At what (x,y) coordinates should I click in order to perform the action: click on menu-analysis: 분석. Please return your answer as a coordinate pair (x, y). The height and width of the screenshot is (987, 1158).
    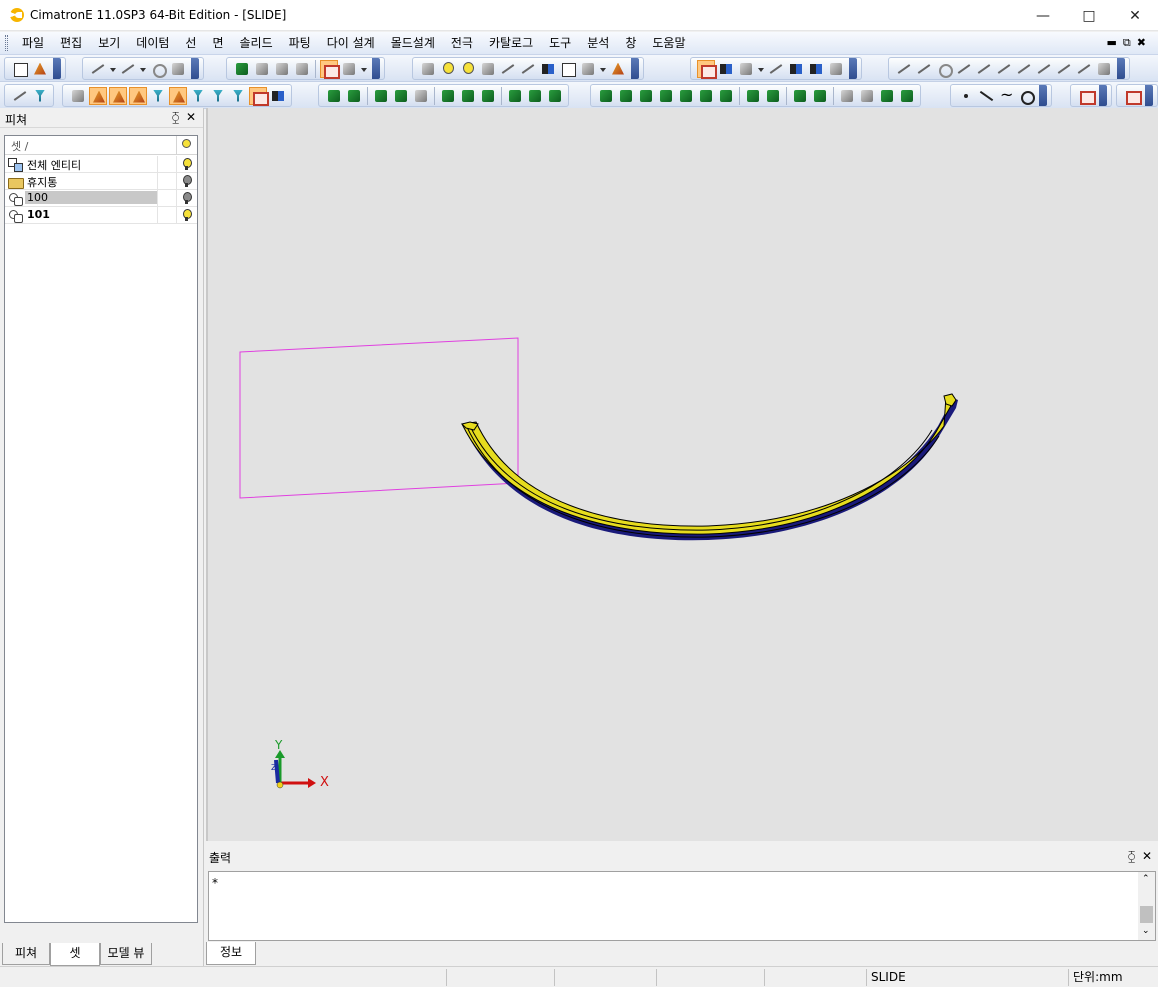
    Looking at the image, I should click on (598, 43).